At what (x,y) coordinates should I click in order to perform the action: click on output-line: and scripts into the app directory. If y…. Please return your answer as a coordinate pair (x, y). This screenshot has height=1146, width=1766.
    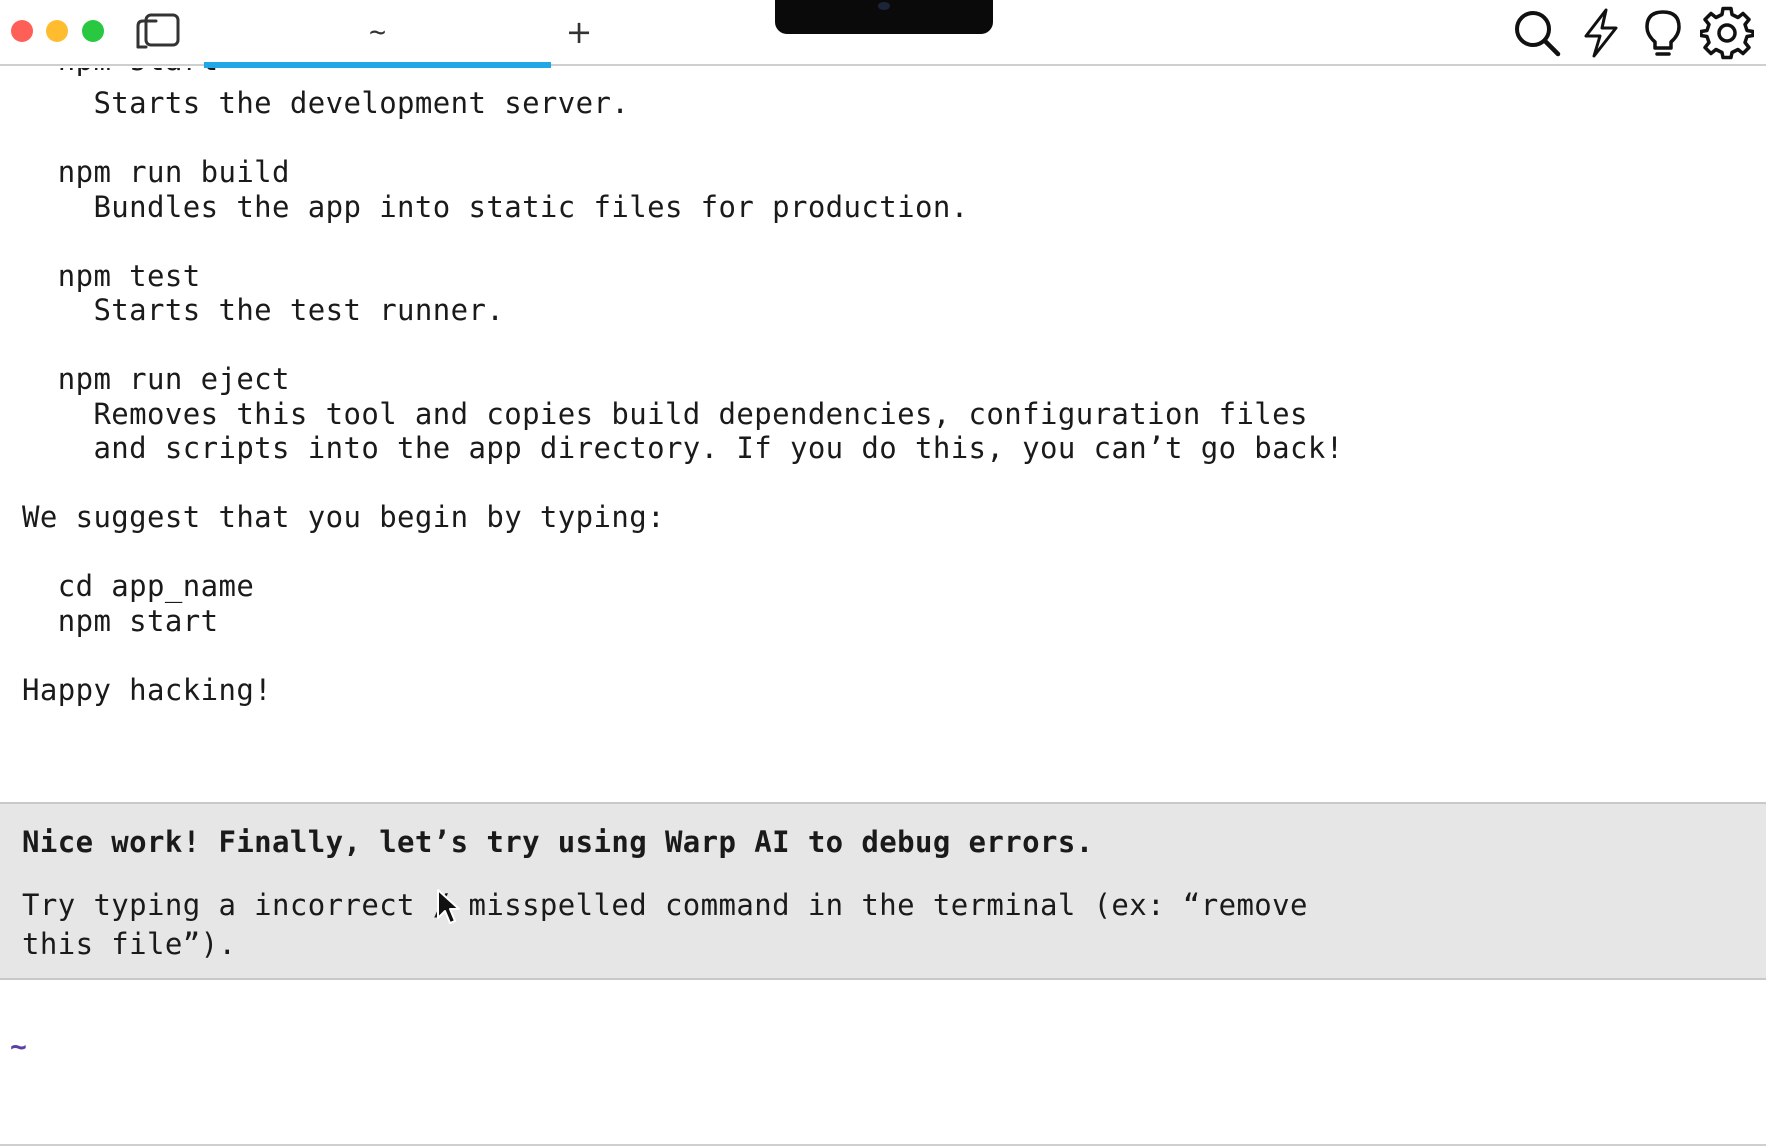
    Looking at the image, I should click on (683, 448).